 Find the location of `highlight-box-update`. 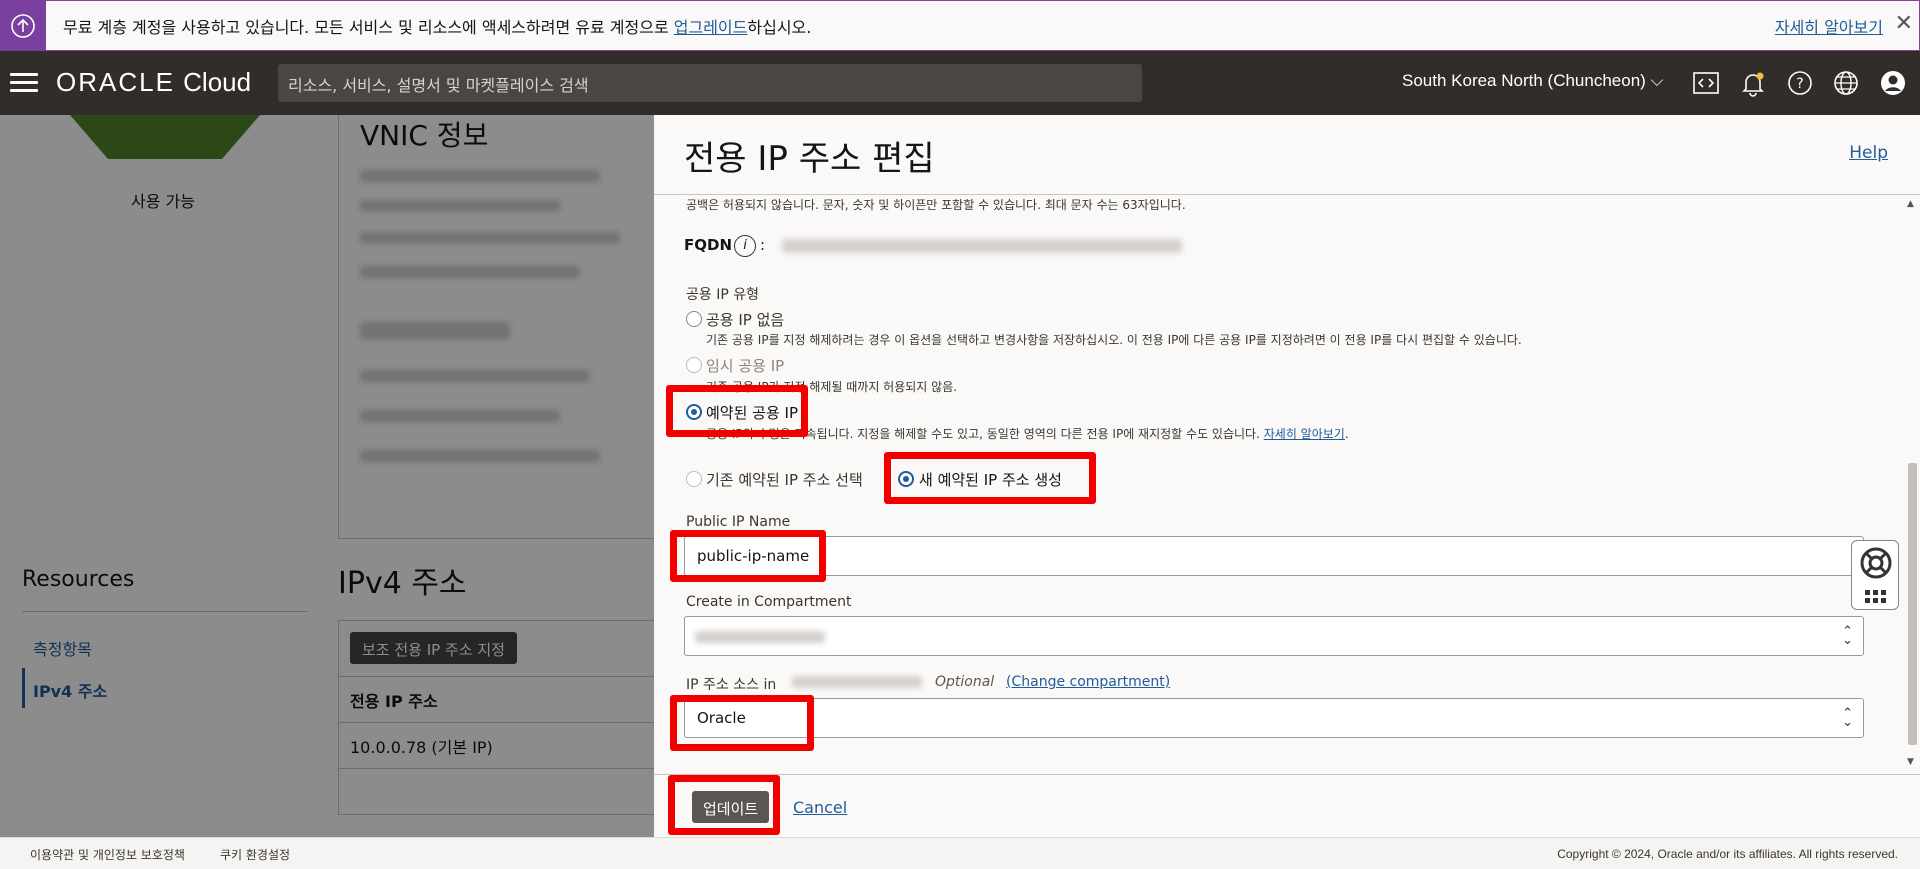

highlight-box-update is located at coordinates (724, 805).